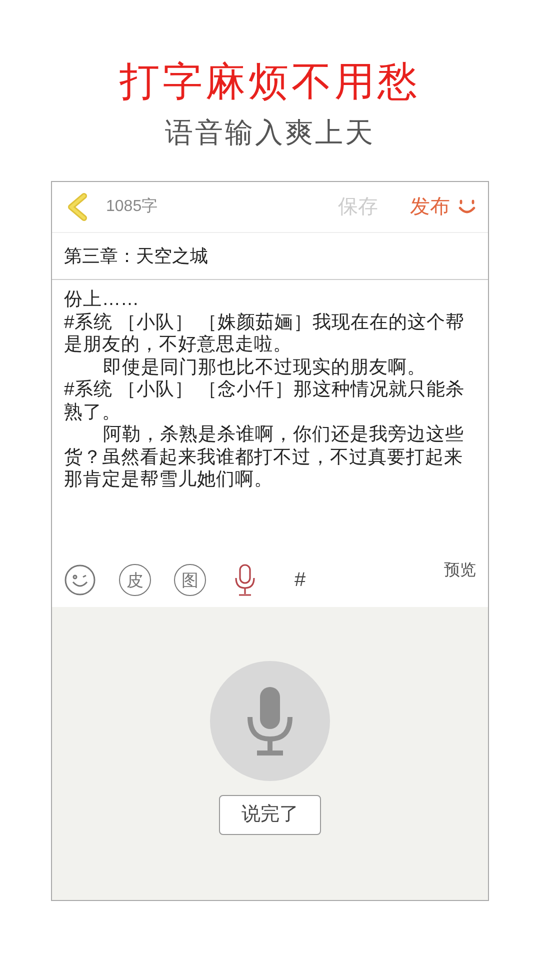 Image resolution: width=540 pixels, height=960 pixels. I want to click on tool-button: 皮, so click(135, 580).